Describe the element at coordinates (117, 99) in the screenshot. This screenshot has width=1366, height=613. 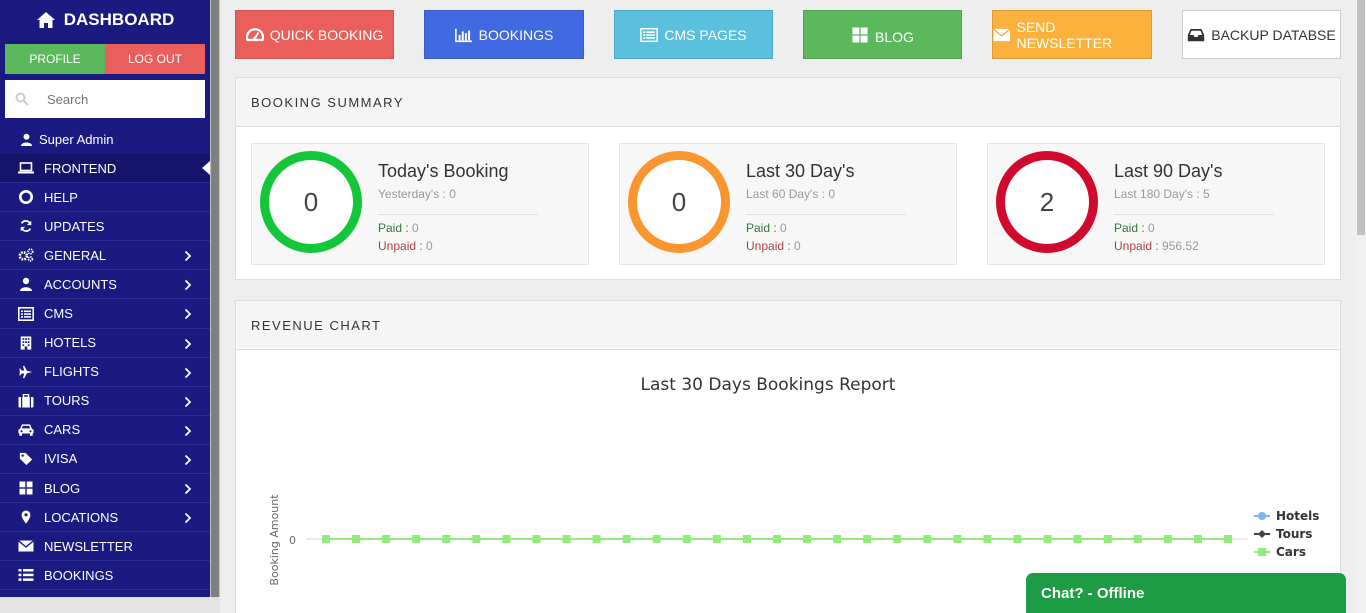
I see `search-input` at that location.